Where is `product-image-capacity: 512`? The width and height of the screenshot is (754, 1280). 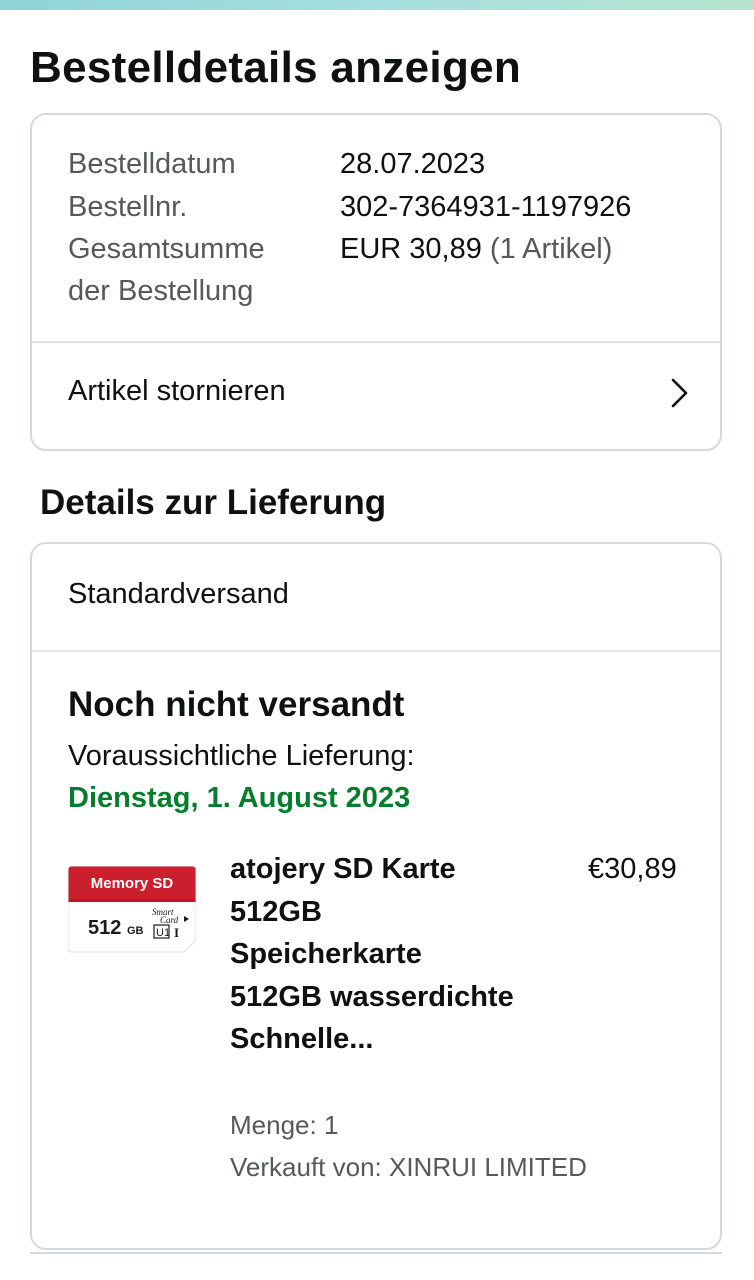 product-image-capacity: 512 is located at coordinates (104, 928).